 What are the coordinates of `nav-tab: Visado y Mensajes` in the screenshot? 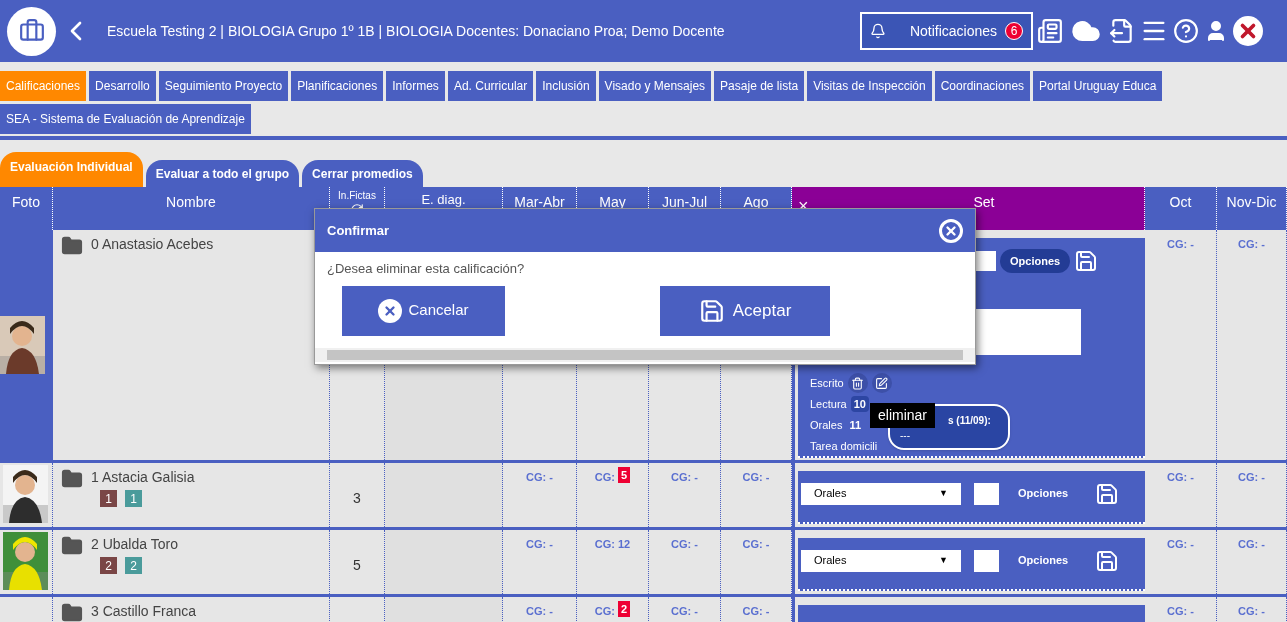 It's located at (655, 86).